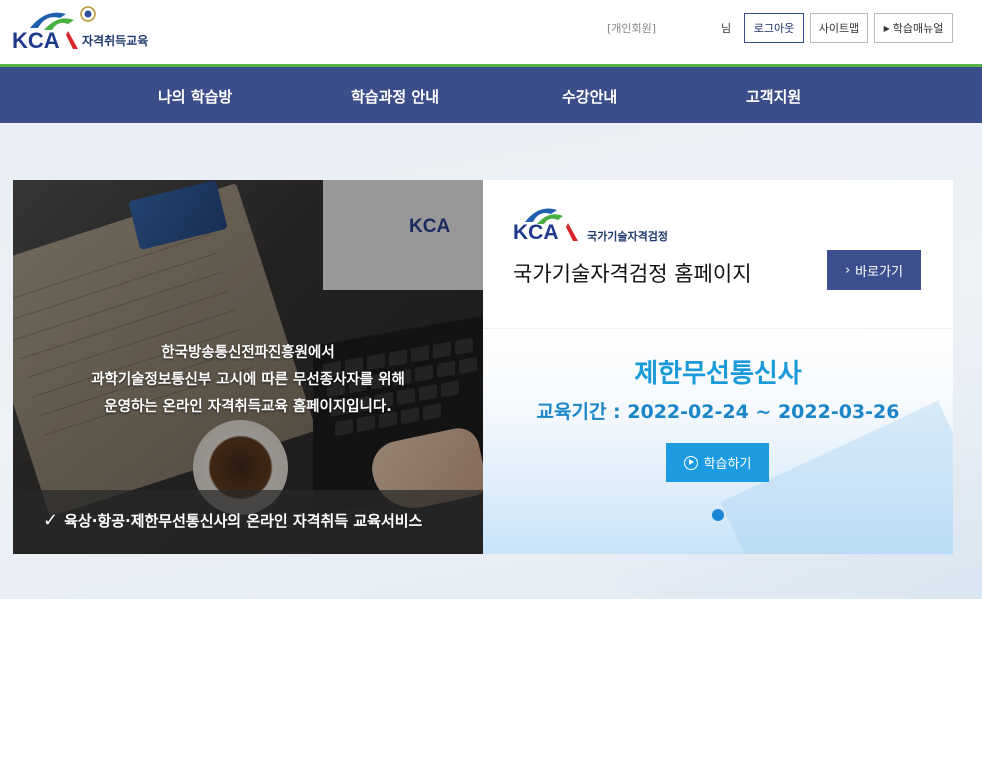 The height and width of the screenshot is (775, 982). I want to click on service-caption: ✓ 육상·항공·제한무선통신사의 온라인 자격취득 교육서비스, so click(232, 520).